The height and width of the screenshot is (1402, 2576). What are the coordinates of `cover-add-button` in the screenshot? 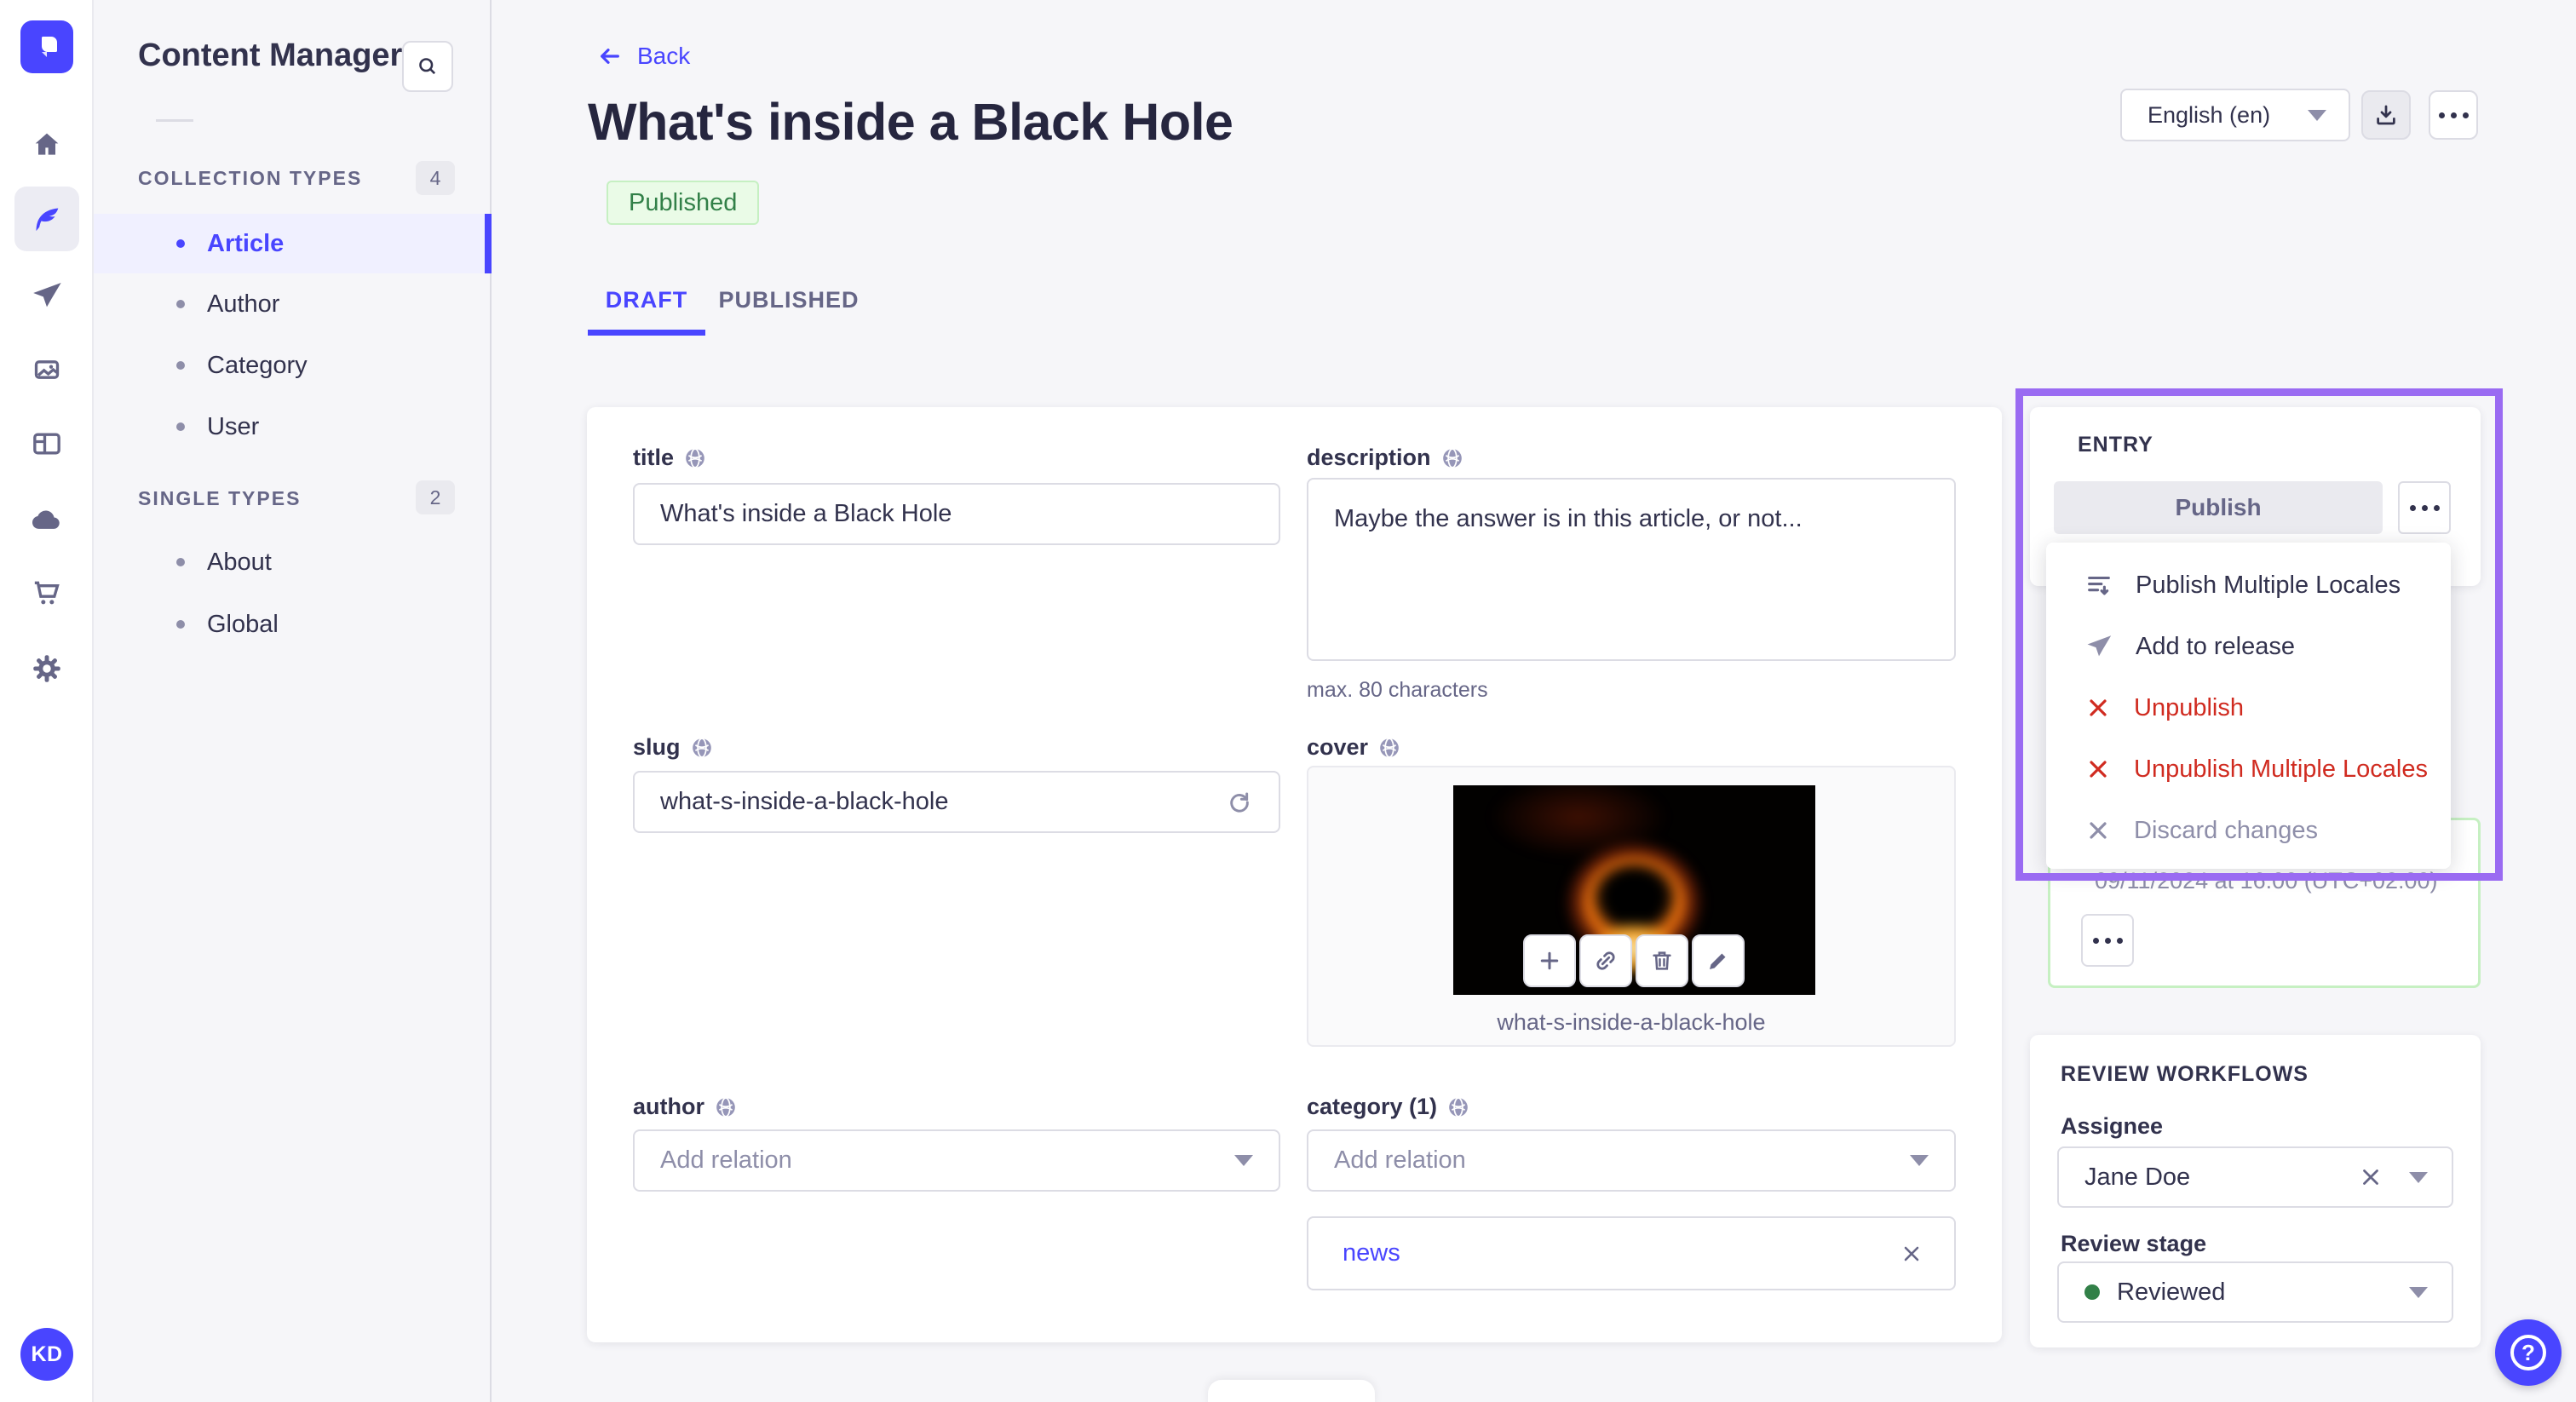 It's located at (1550, 960).